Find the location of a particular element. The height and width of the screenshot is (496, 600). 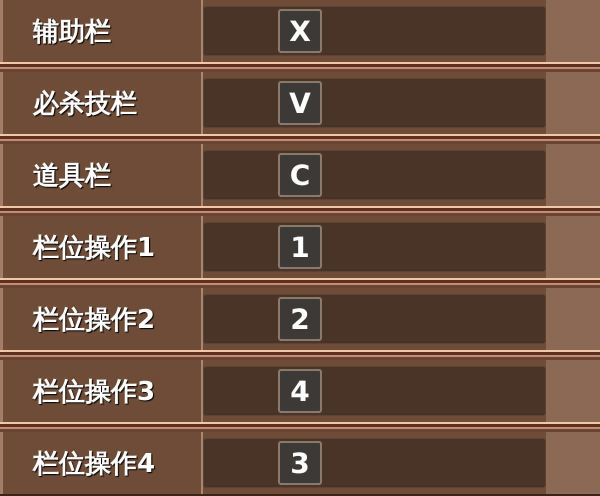

key-field: C is located at coordinates (374, 175).